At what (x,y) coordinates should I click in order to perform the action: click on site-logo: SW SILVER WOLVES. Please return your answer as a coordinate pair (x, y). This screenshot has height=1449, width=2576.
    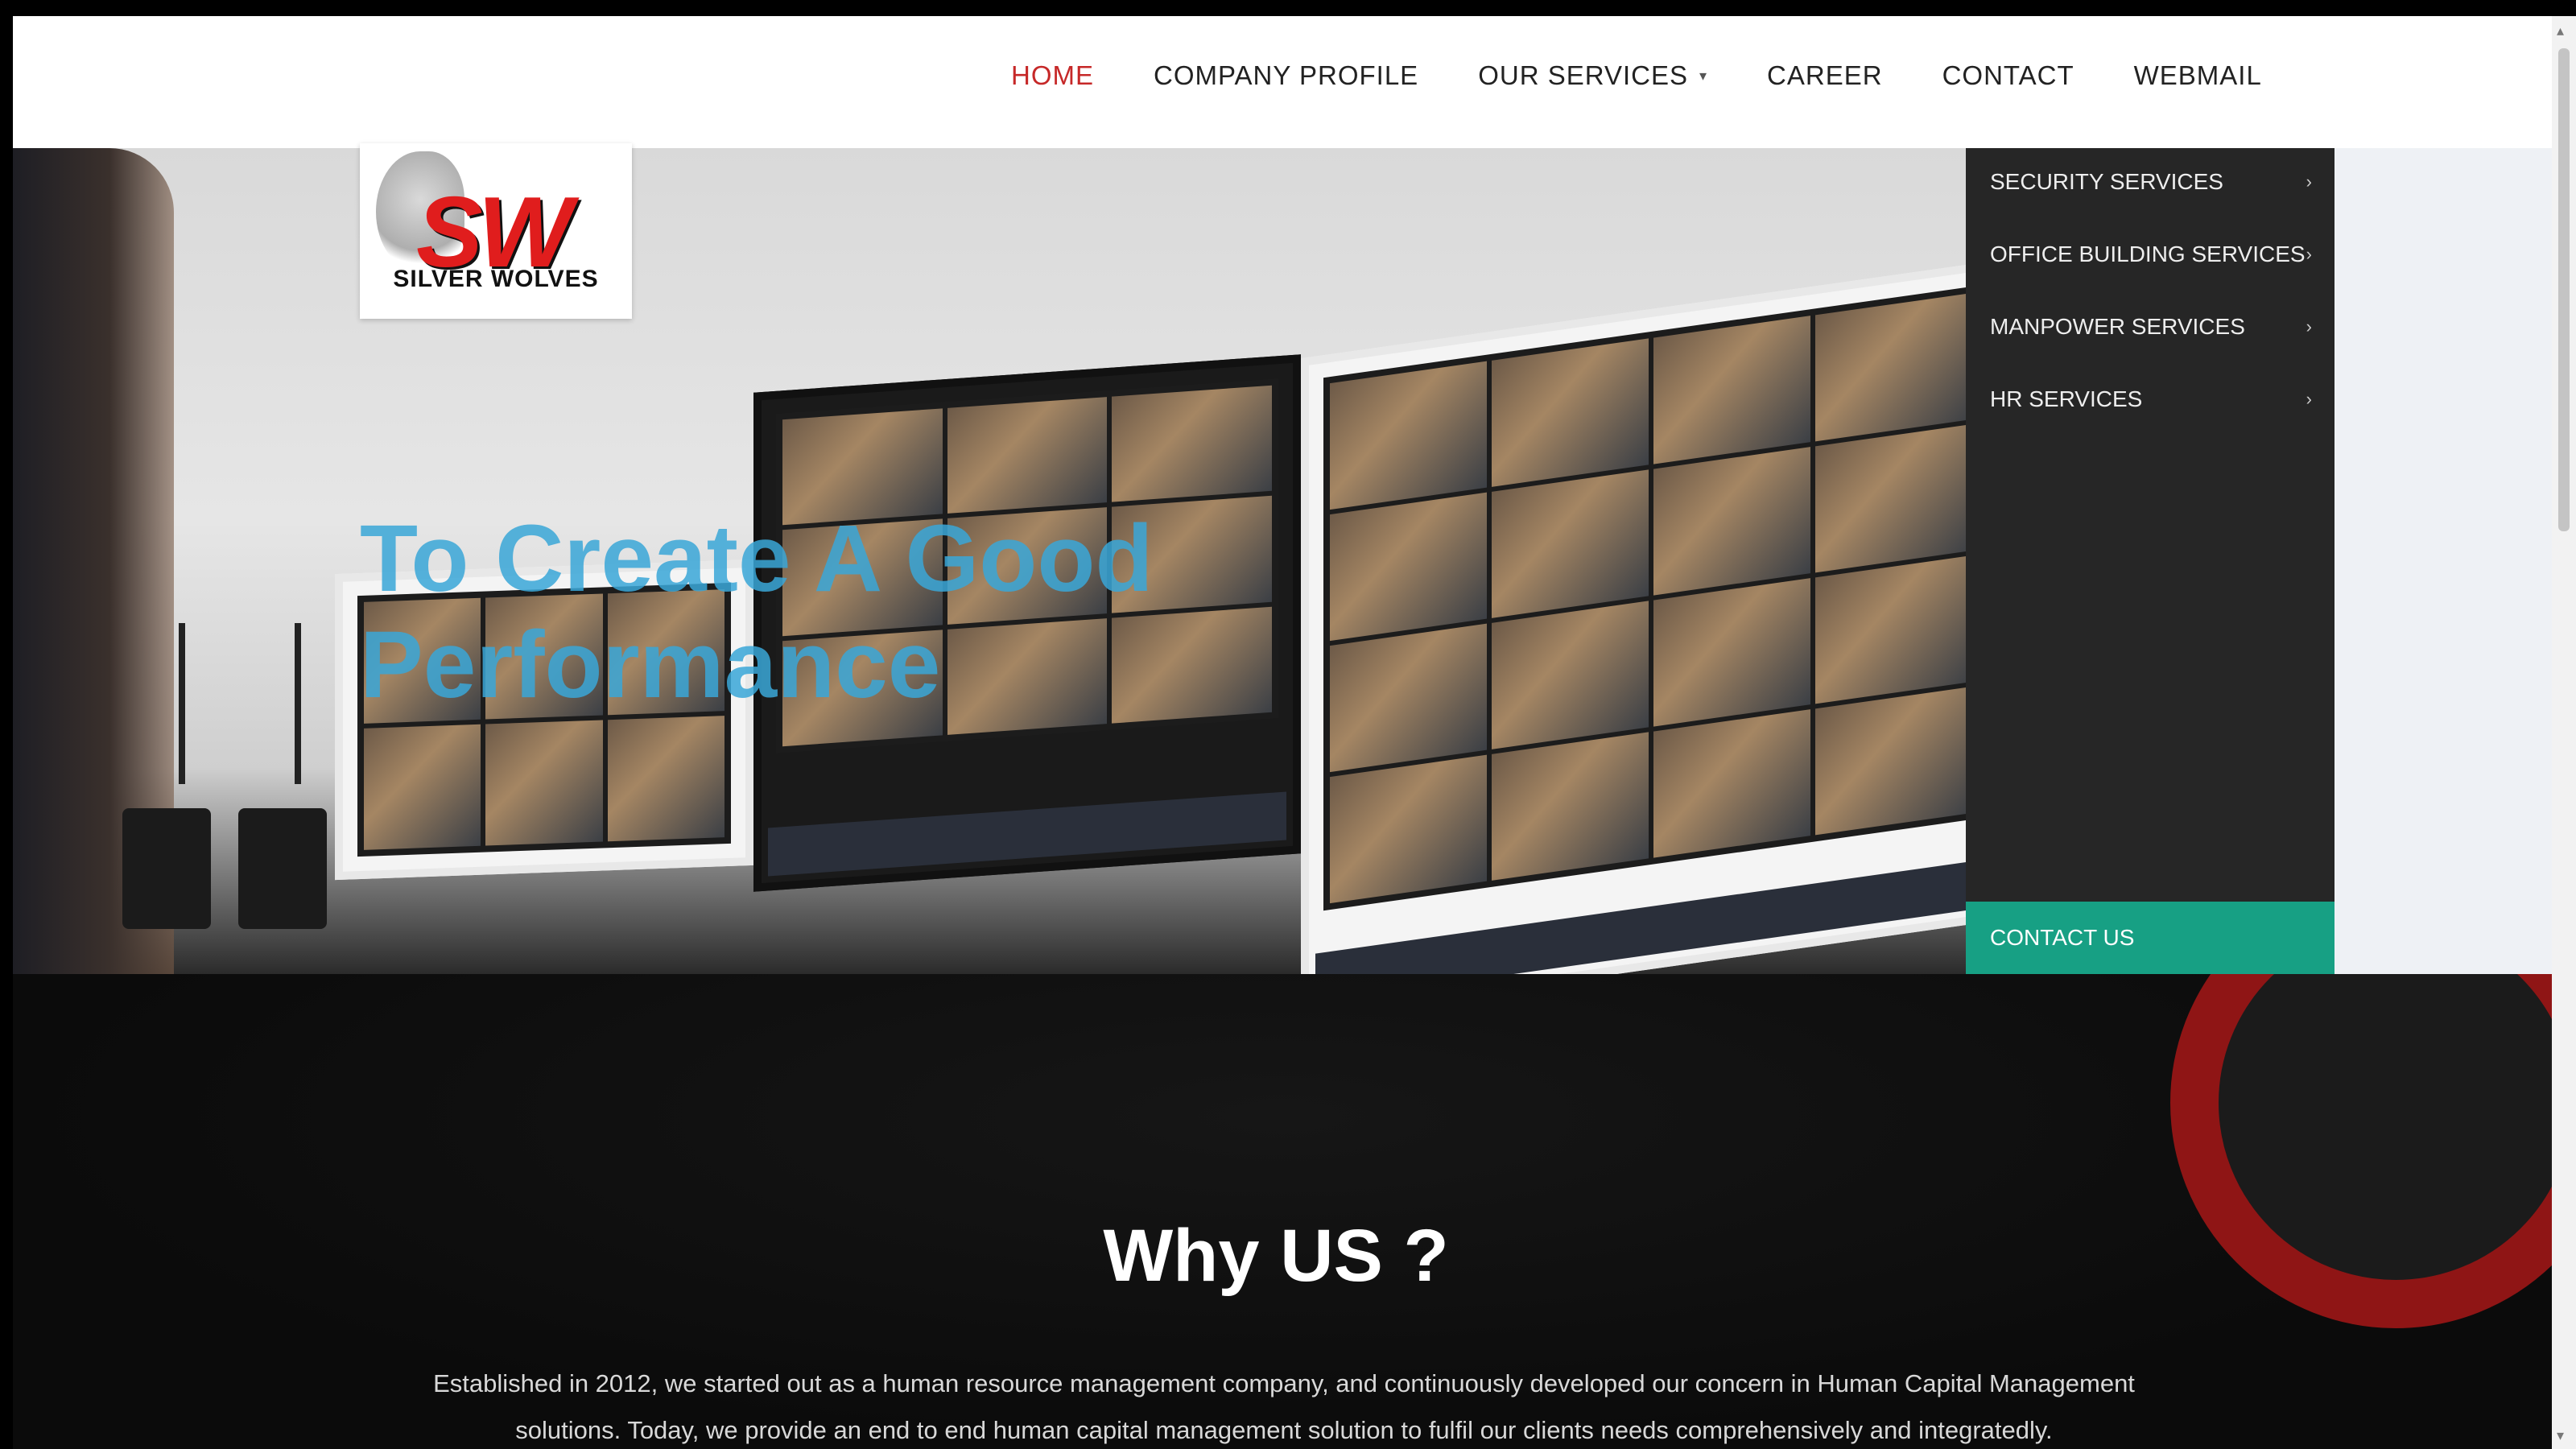
    Looking at the image, I should click on (496, 231).